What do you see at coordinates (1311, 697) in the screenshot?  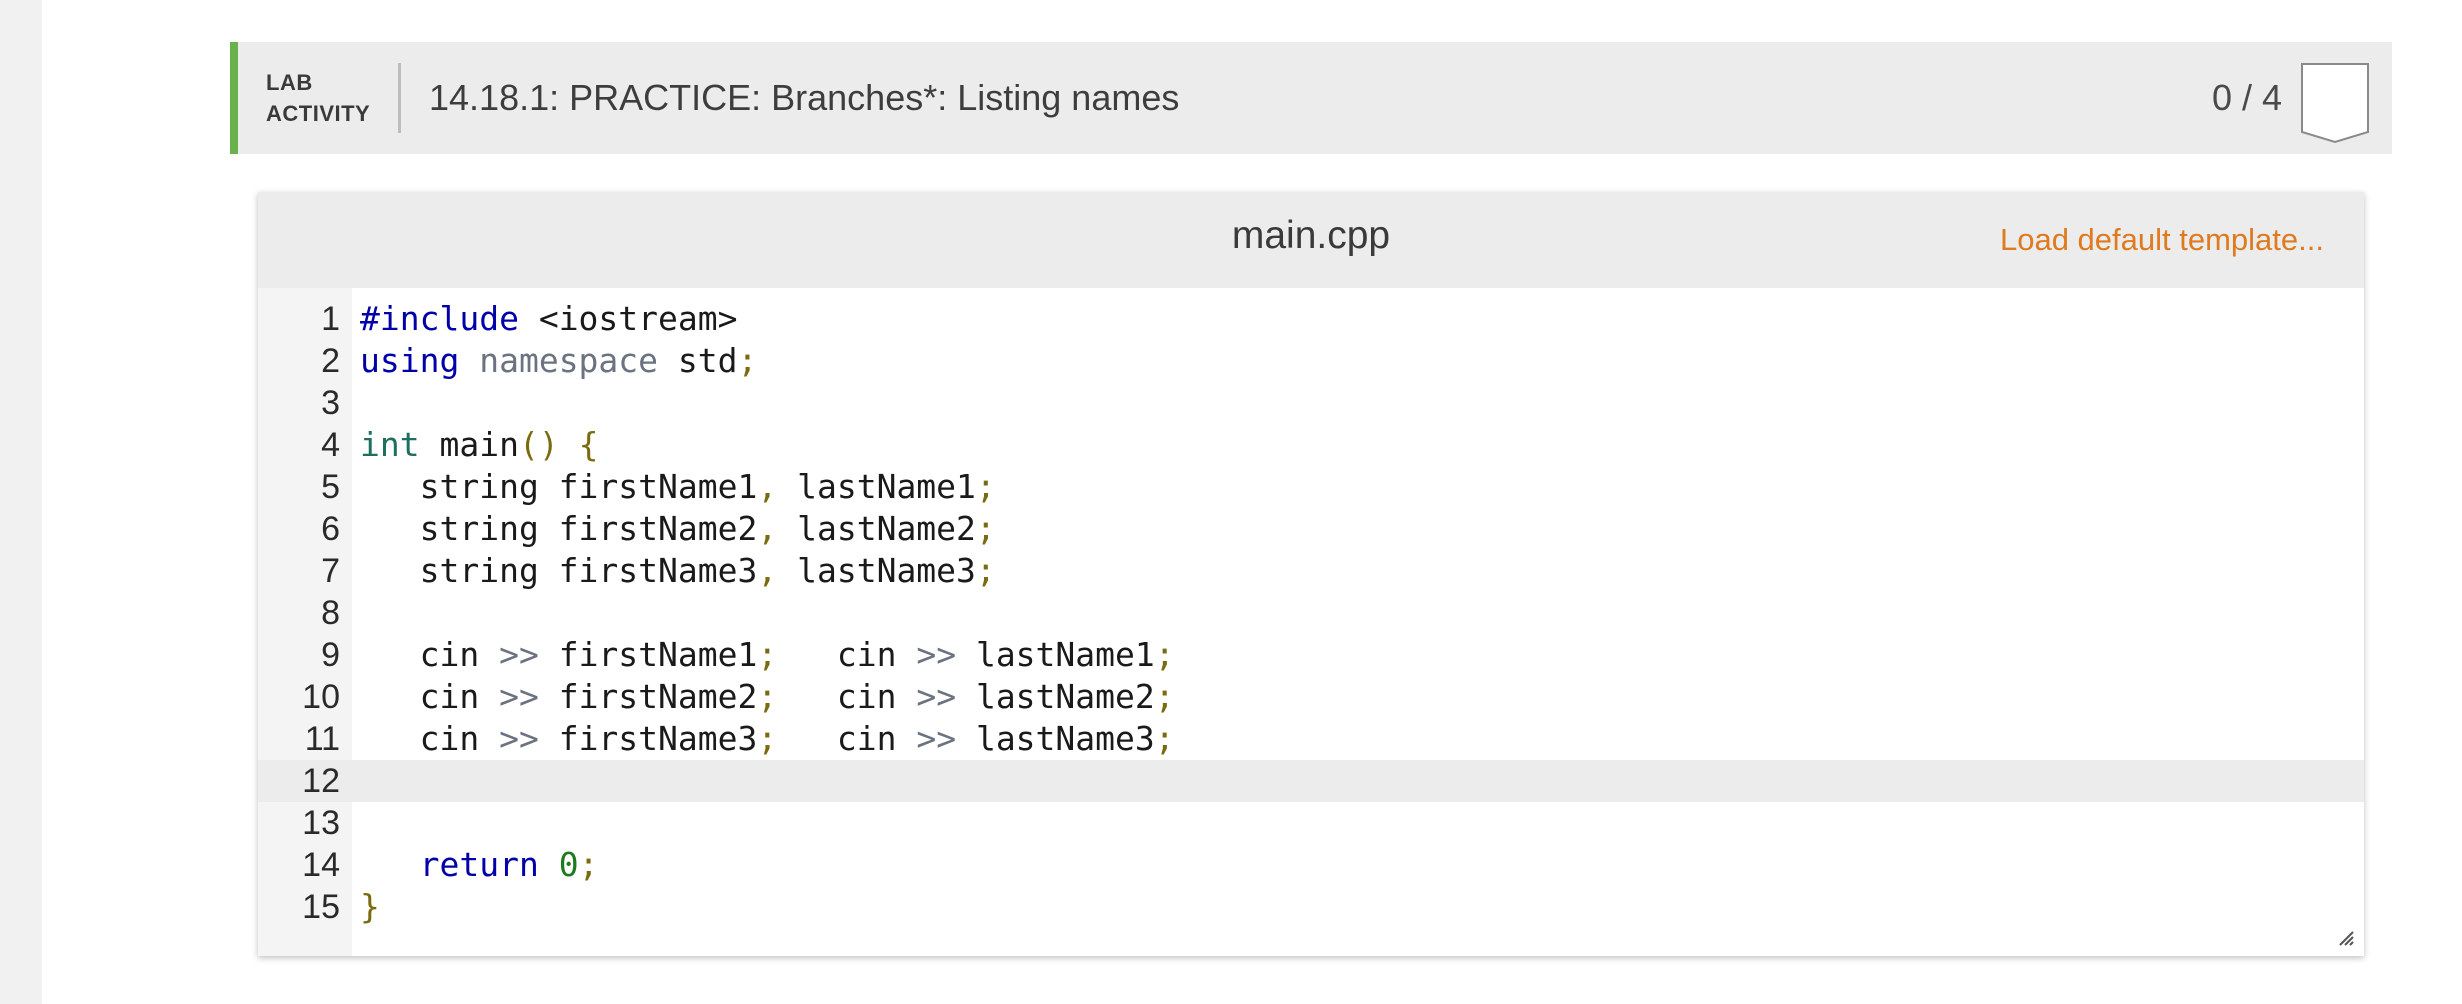 I see `code-line: 10 cin >> firstName2; cin >> lastName2;` at bounding box center [1311, 697].